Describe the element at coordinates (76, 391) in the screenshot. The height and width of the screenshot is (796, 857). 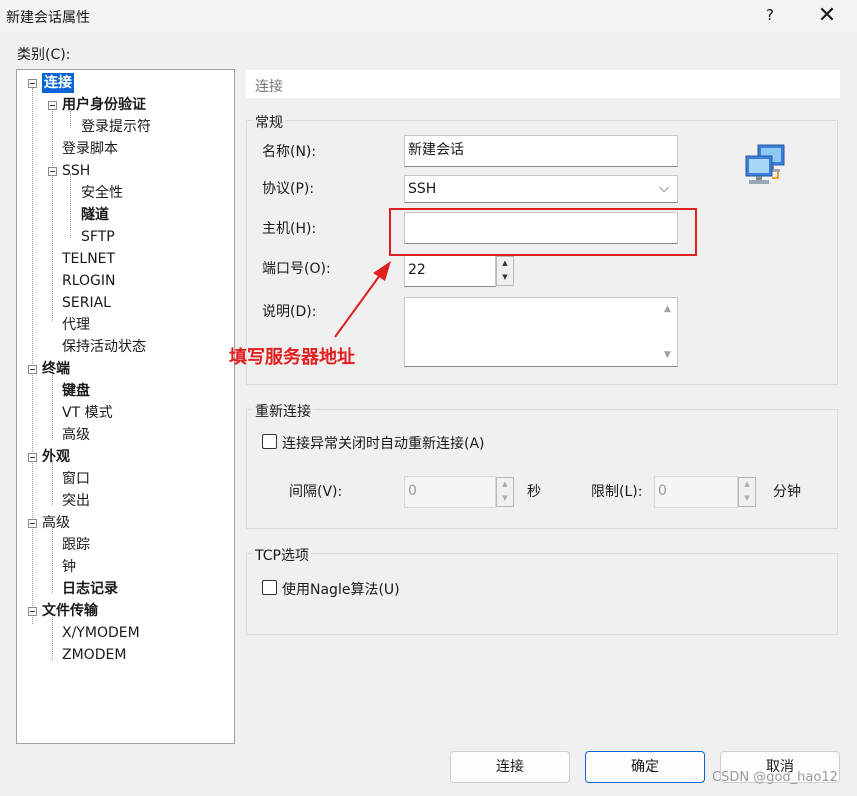
I see `tree-item-keyboard: 键盘` at that location.